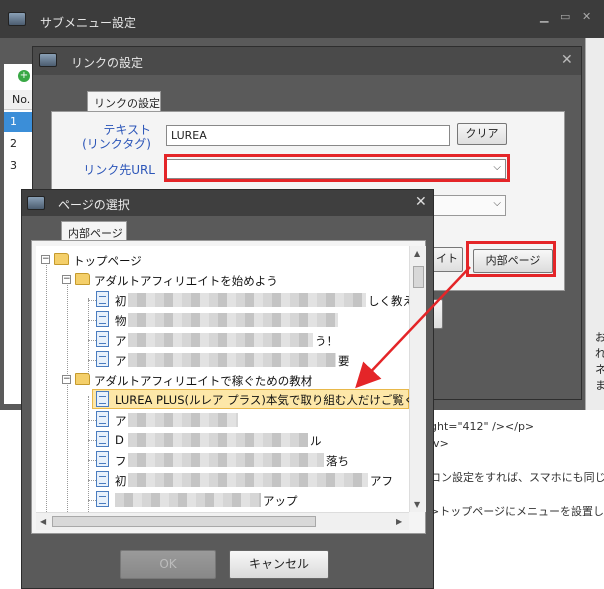 The width and height of the screenshot is (604, 589). I want to click on tree-item-root: − トップページ, so click(222, 260).